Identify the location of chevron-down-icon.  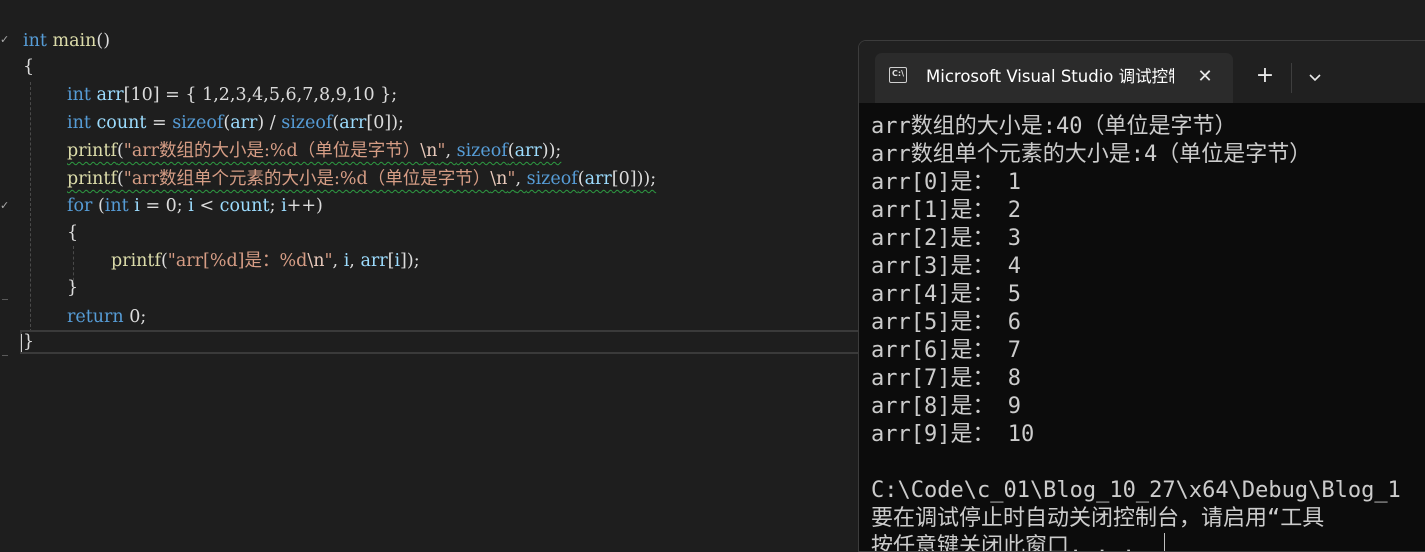
(1315, 77).